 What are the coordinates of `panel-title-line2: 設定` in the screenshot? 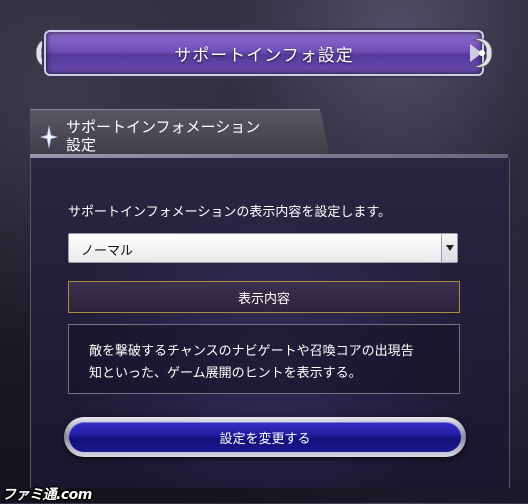 It's located at (81, 145).